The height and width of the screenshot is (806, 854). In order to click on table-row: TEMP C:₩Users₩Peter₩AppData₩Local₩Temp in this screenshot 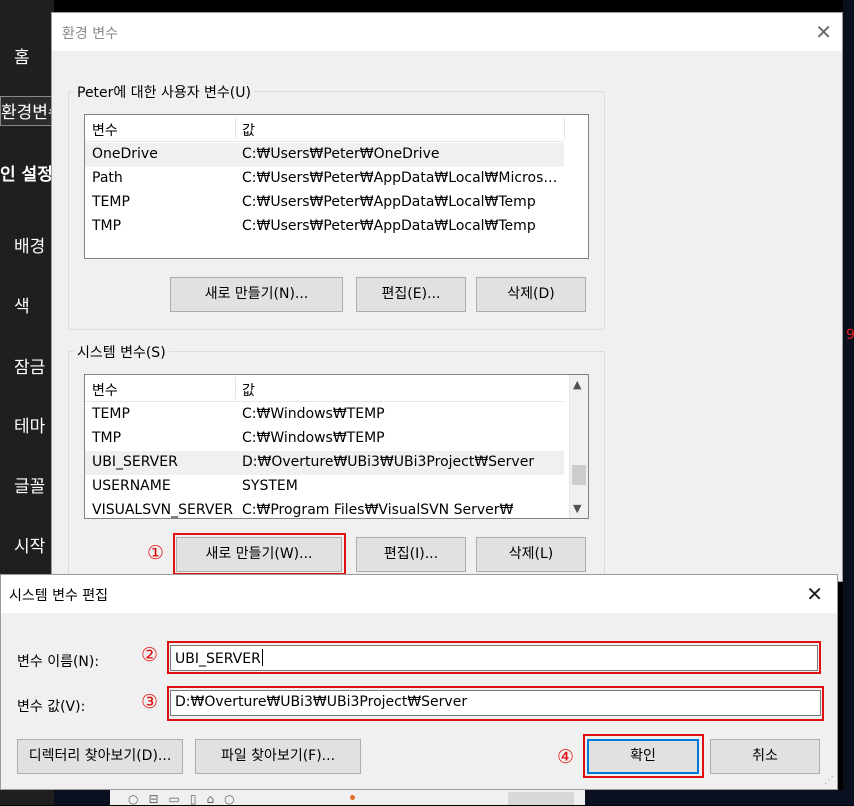, I will do `click(324, 203)`.